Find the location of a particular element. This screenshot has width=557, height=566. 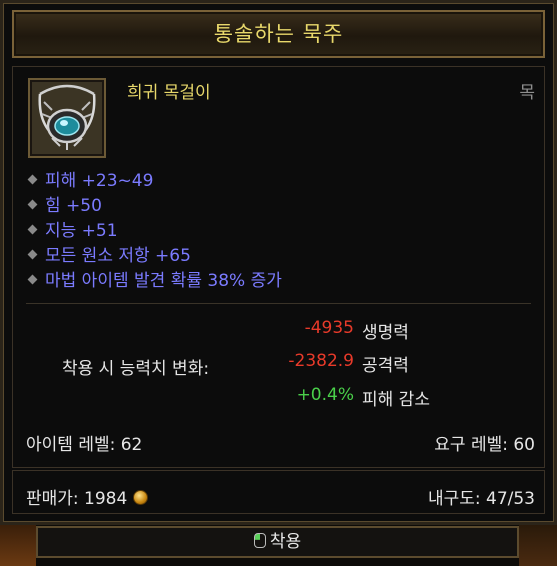

background-edge-right is located at coordinates (538, 545).